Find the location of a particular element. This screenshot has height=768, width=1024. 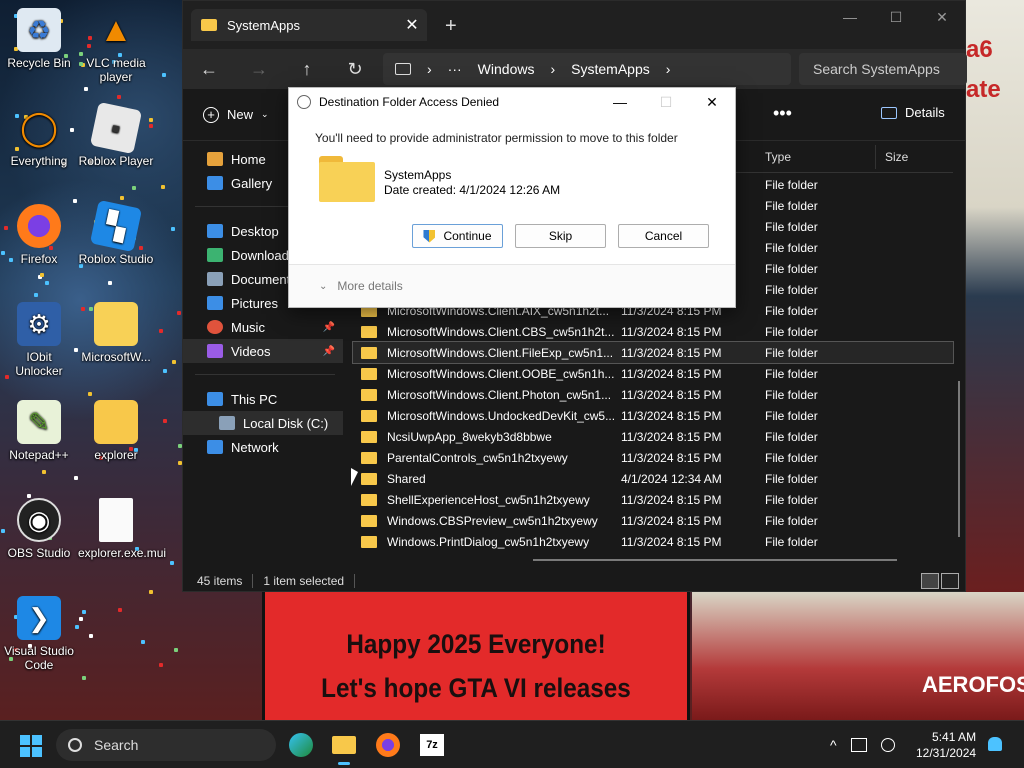

volume-muted-icon is located at coordinates (887, 745).